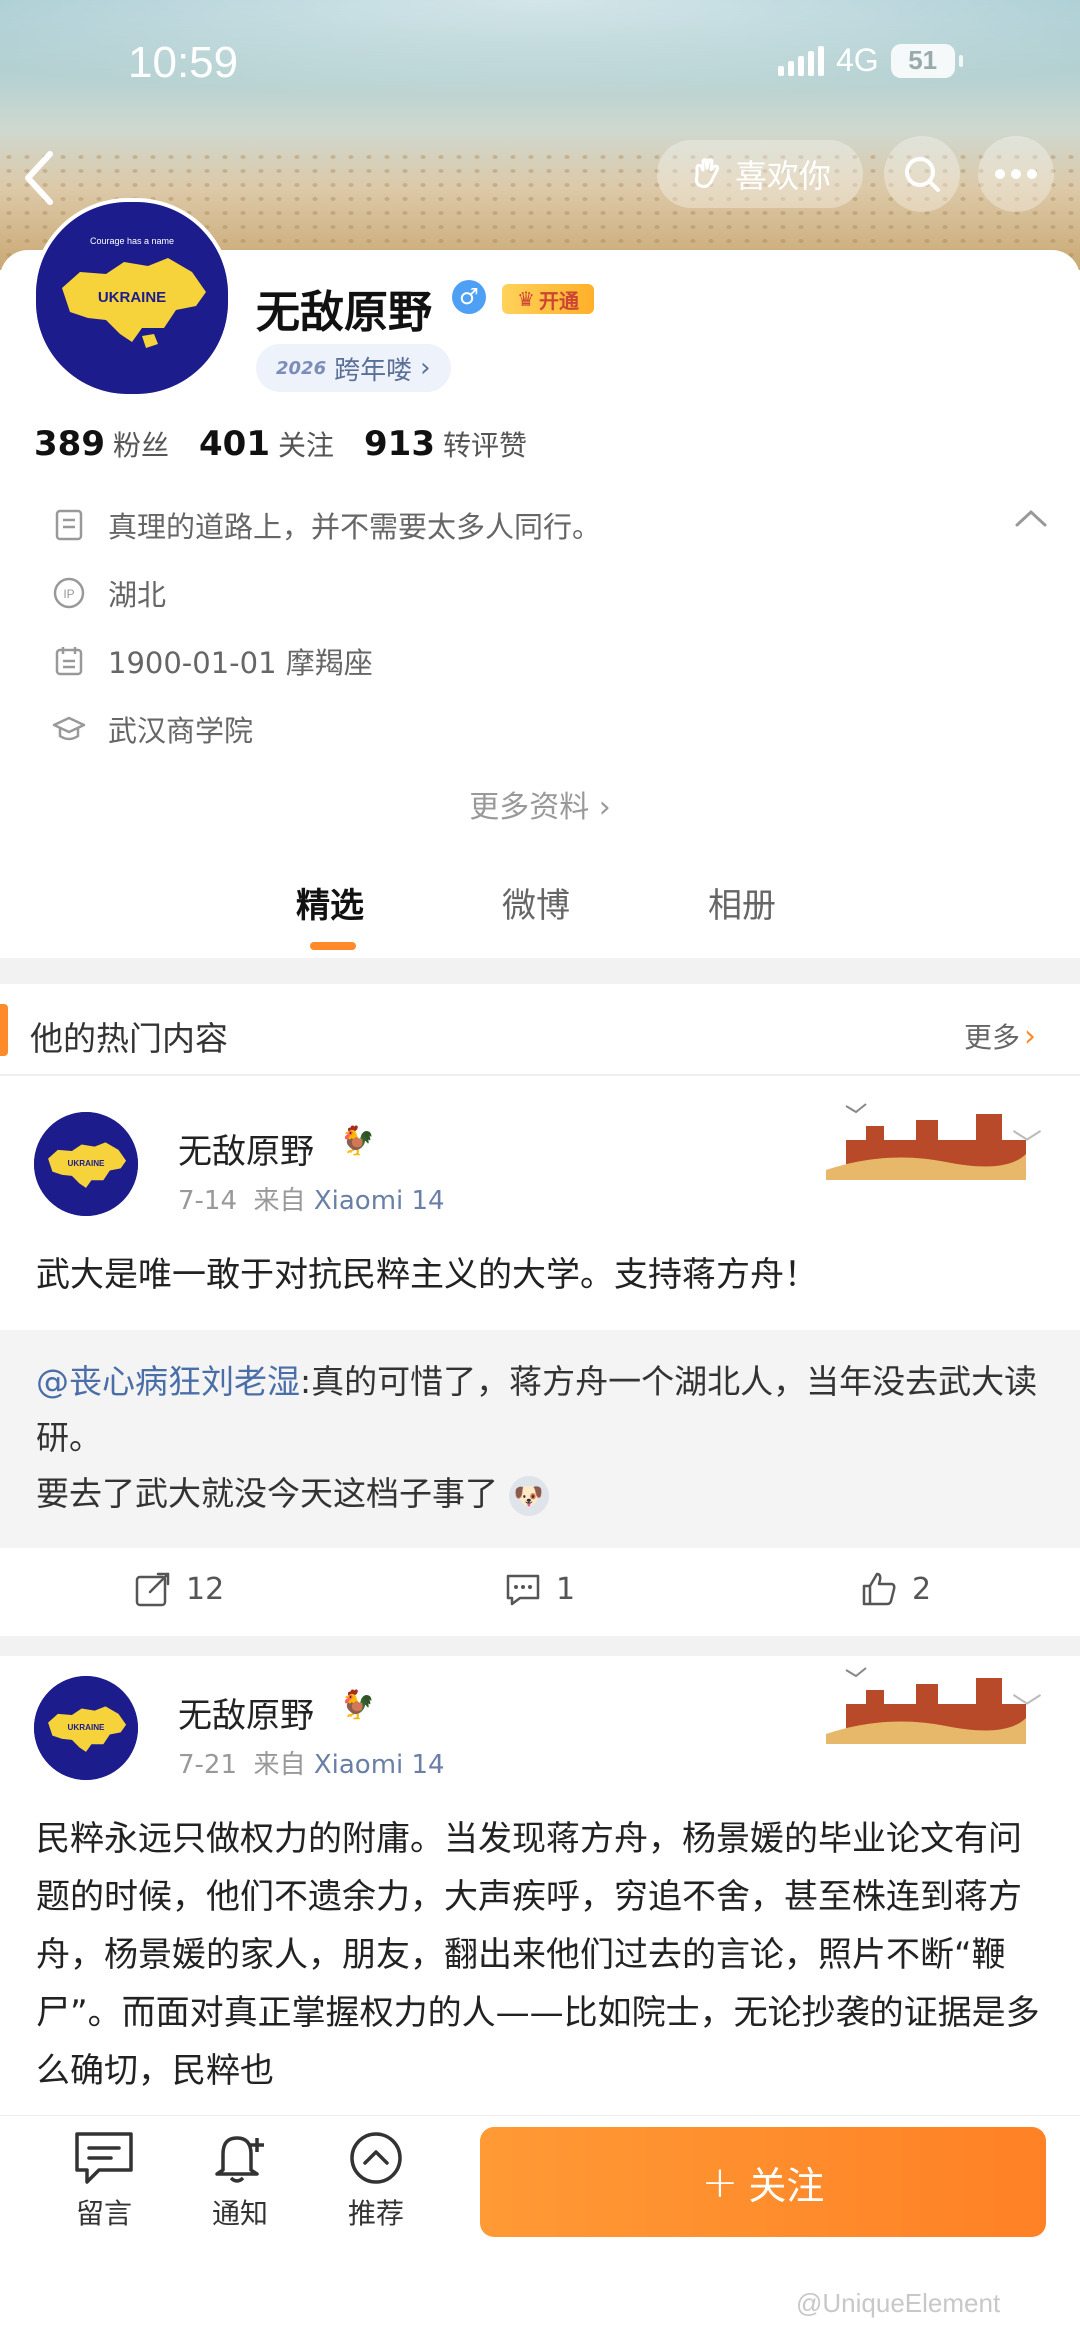 The width and height of the screenshot is (1080, 2338). I want to click on location-row: IP 湖北, so click(109, 593).